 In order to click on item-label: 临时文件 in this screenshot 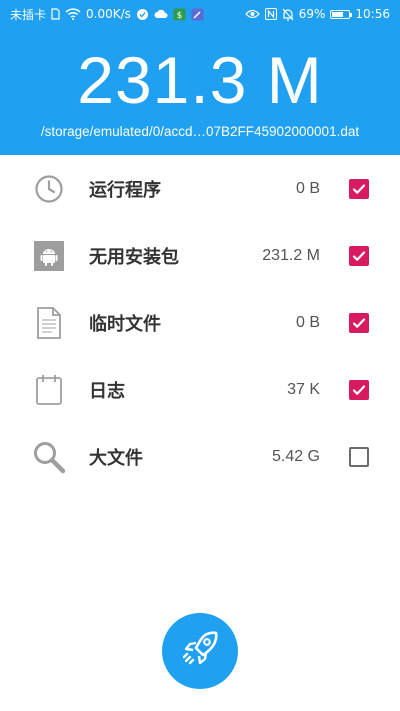, I will do `click(125, 324)`.